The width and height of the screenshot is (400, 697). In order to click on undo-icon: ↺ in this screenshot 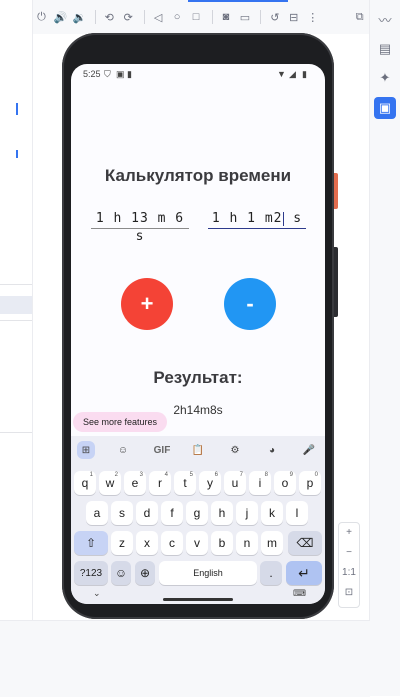, I will do `click(274, 17)`.